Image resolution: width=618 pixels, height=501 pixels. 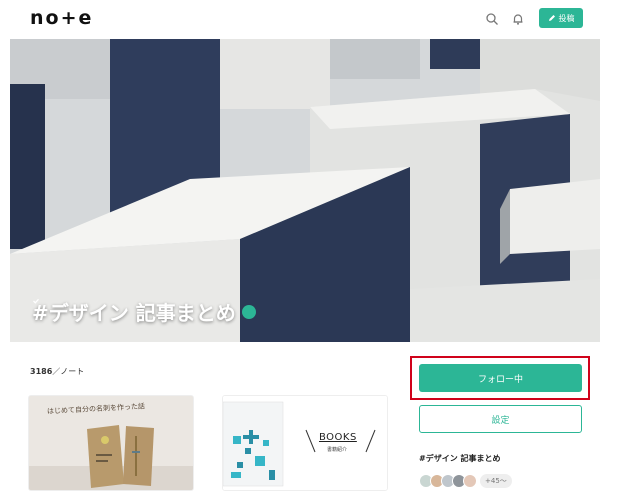 What do you see at coordinates (338, 437) in the screenshot?
I see `books-heading: BOOKS` at bounding box center [338, 437].